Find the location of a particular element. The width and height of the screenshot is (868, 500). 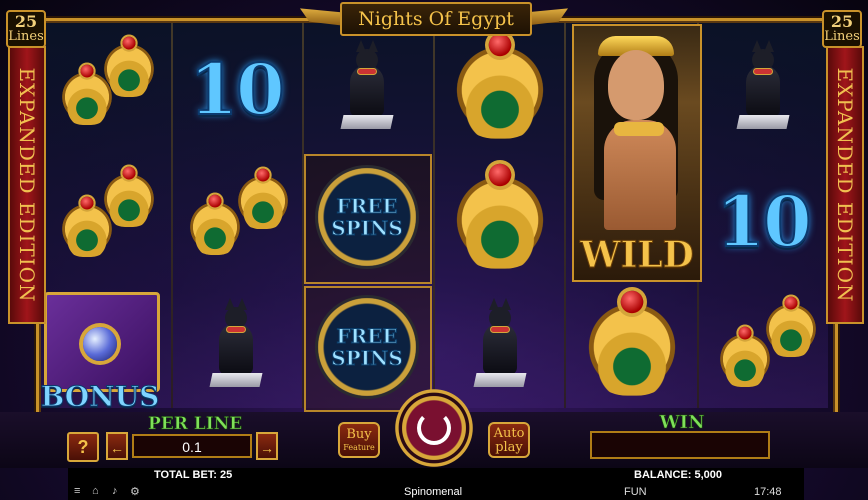

spin-button is located at coordinates (434, 428).